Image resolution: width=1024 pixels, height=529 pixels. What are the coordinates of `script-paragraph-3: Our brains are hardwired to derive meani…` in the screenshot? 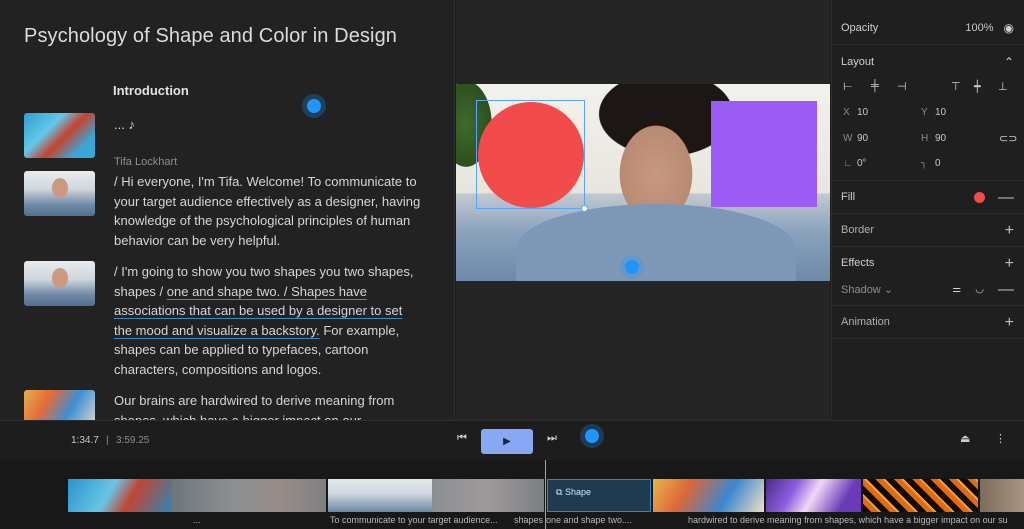 It's located at (269, 405).